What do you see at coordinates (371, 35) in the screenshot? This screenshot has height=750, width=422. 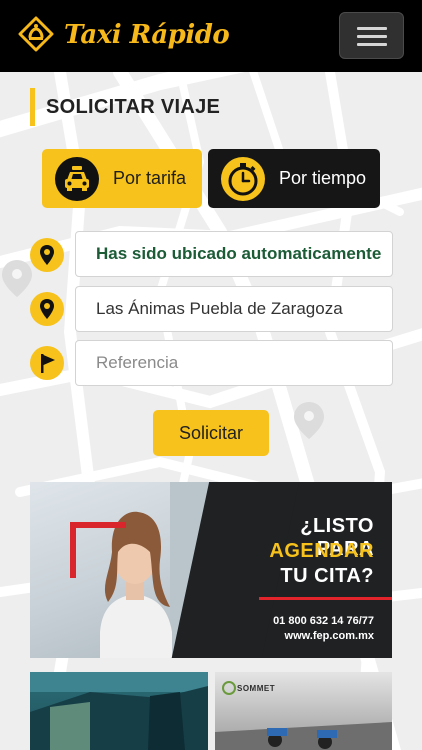 I see `menu-button` at bounding box center [371, 35].